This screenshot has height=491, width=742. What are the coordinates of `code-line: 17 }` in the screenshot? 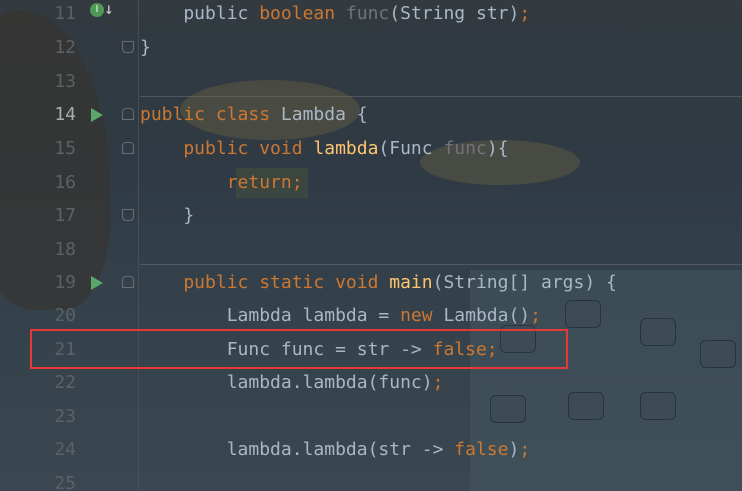 It's located at (371, 216).